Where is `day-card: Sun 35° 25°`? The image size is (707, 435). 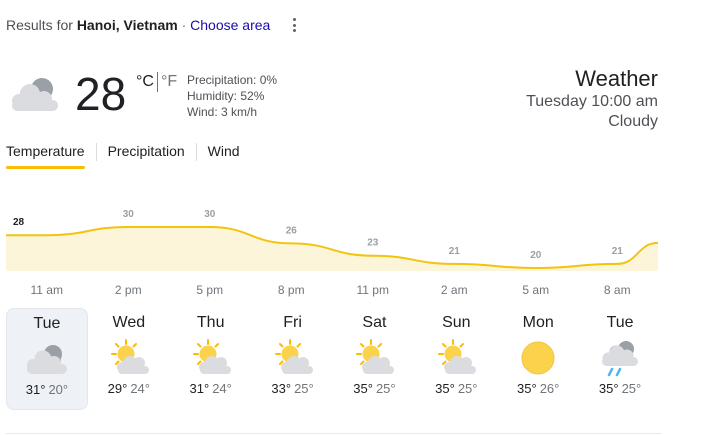
day-card: Sun 35° 25° is located at coordinates (456, 359).